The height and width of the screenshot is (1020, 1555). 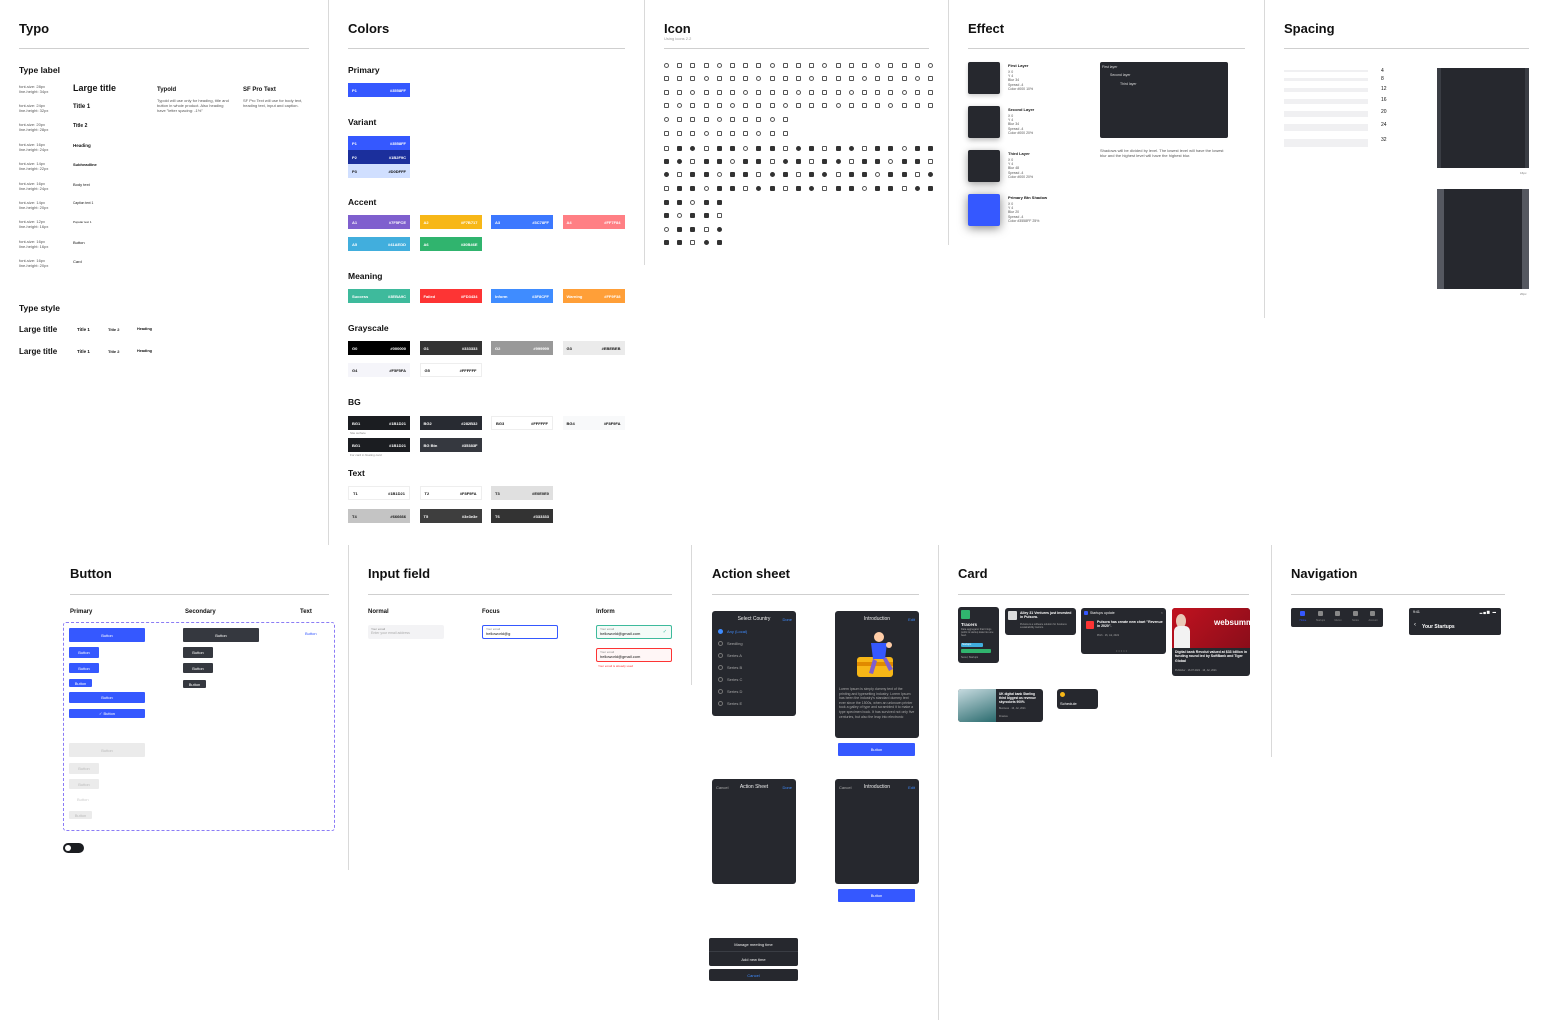 What do you see at coordinates (1090, 625) in the screenshot?
I see `pulsora-logo-icon` at bounding box center [1090, 625].